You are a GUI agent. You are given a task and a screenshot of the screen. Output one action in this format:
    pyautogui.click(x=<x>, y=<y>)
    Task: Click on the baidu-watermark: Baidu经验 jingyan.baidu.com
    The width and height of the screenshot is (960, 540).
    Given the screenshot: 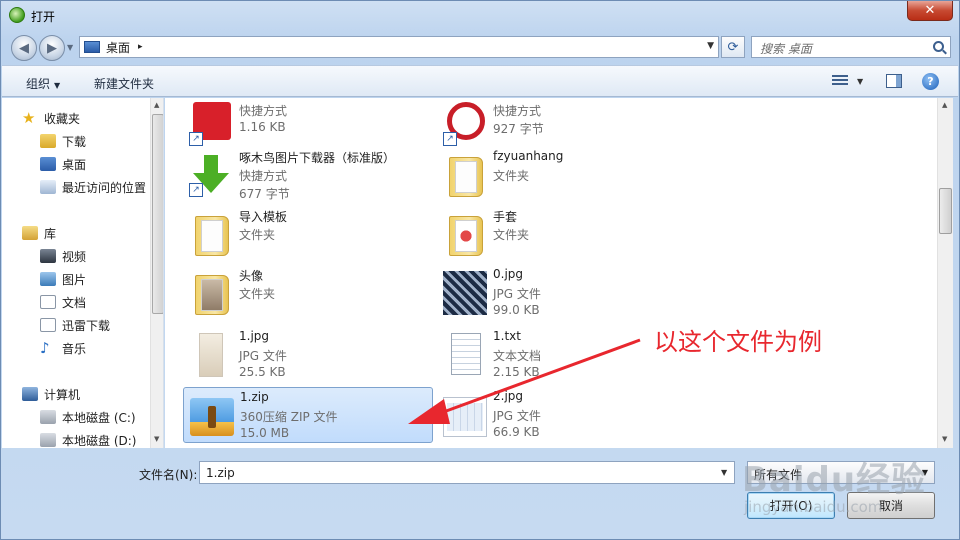 What is the action you would take?
    pyautogui.click(x=847, y=481)
    